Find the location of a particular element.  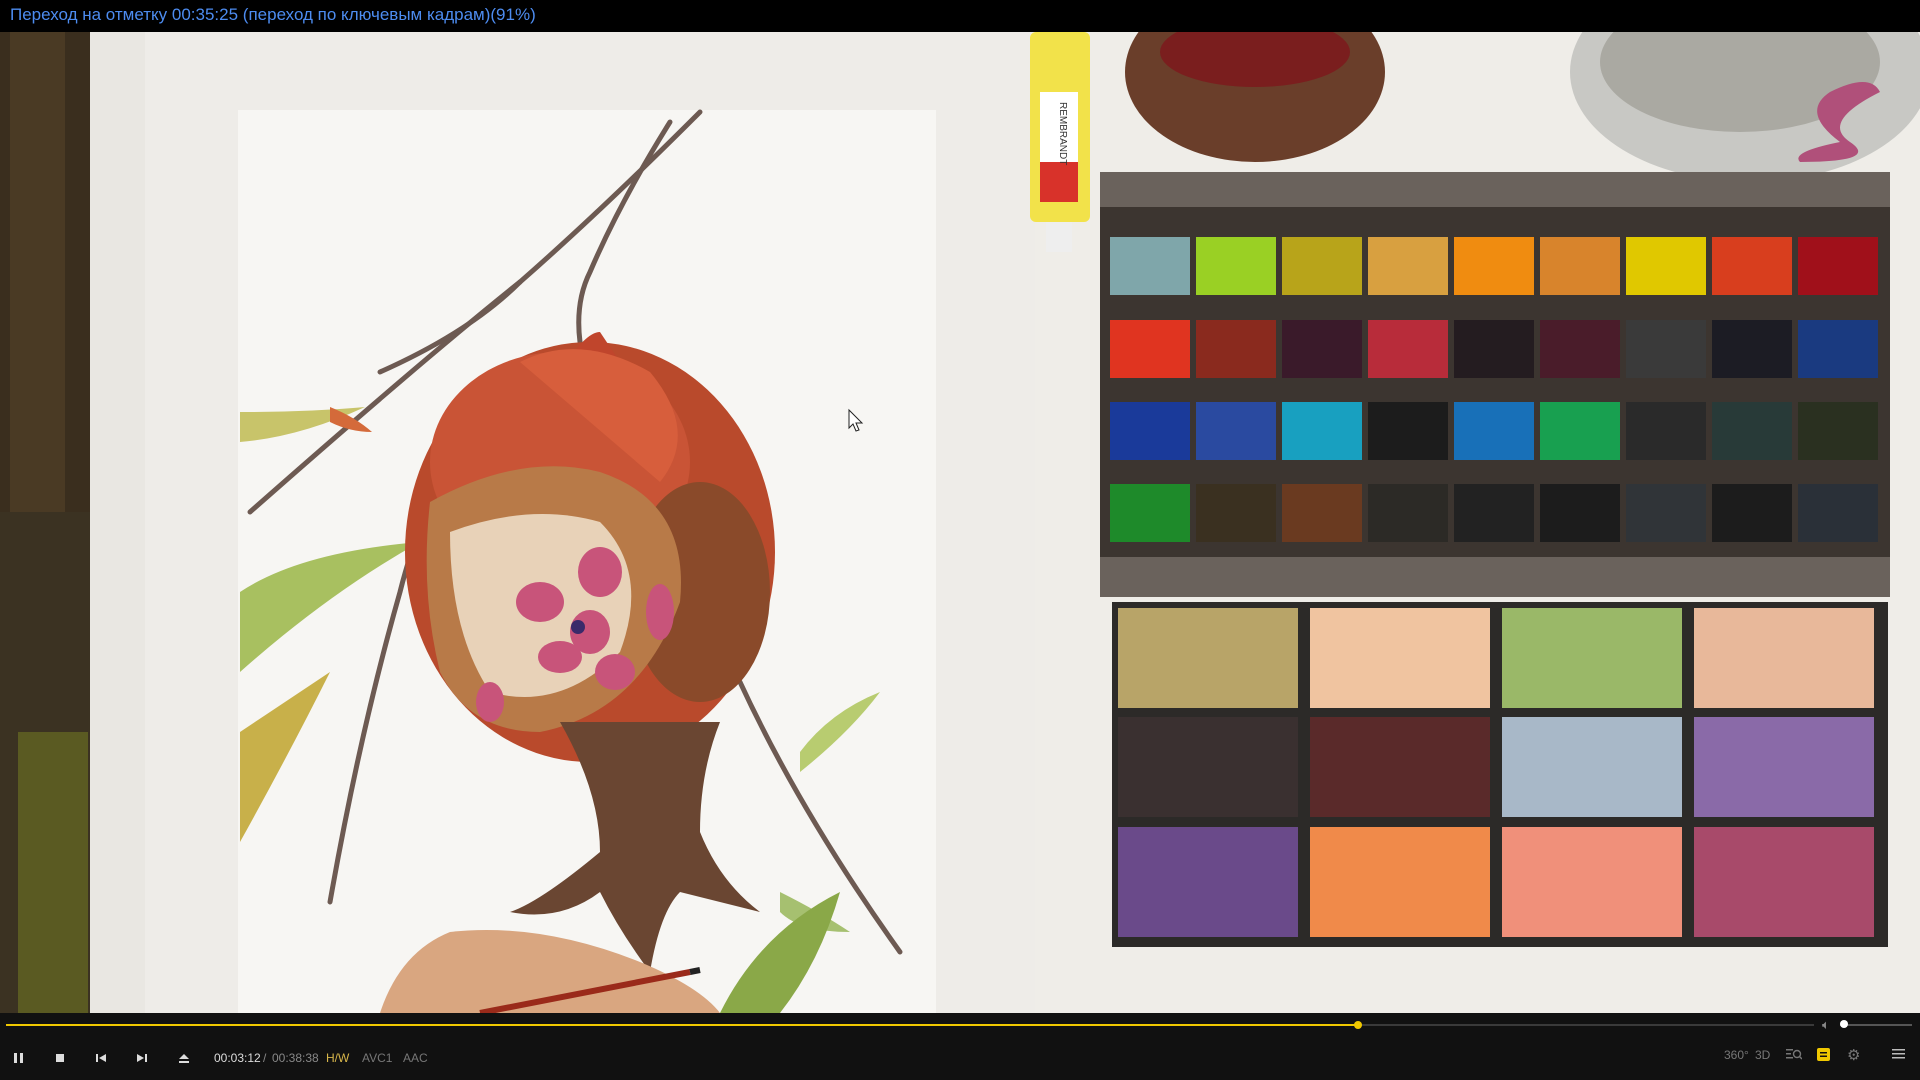

settings-button: ⚙ is located at coordinates (1853, 1055).